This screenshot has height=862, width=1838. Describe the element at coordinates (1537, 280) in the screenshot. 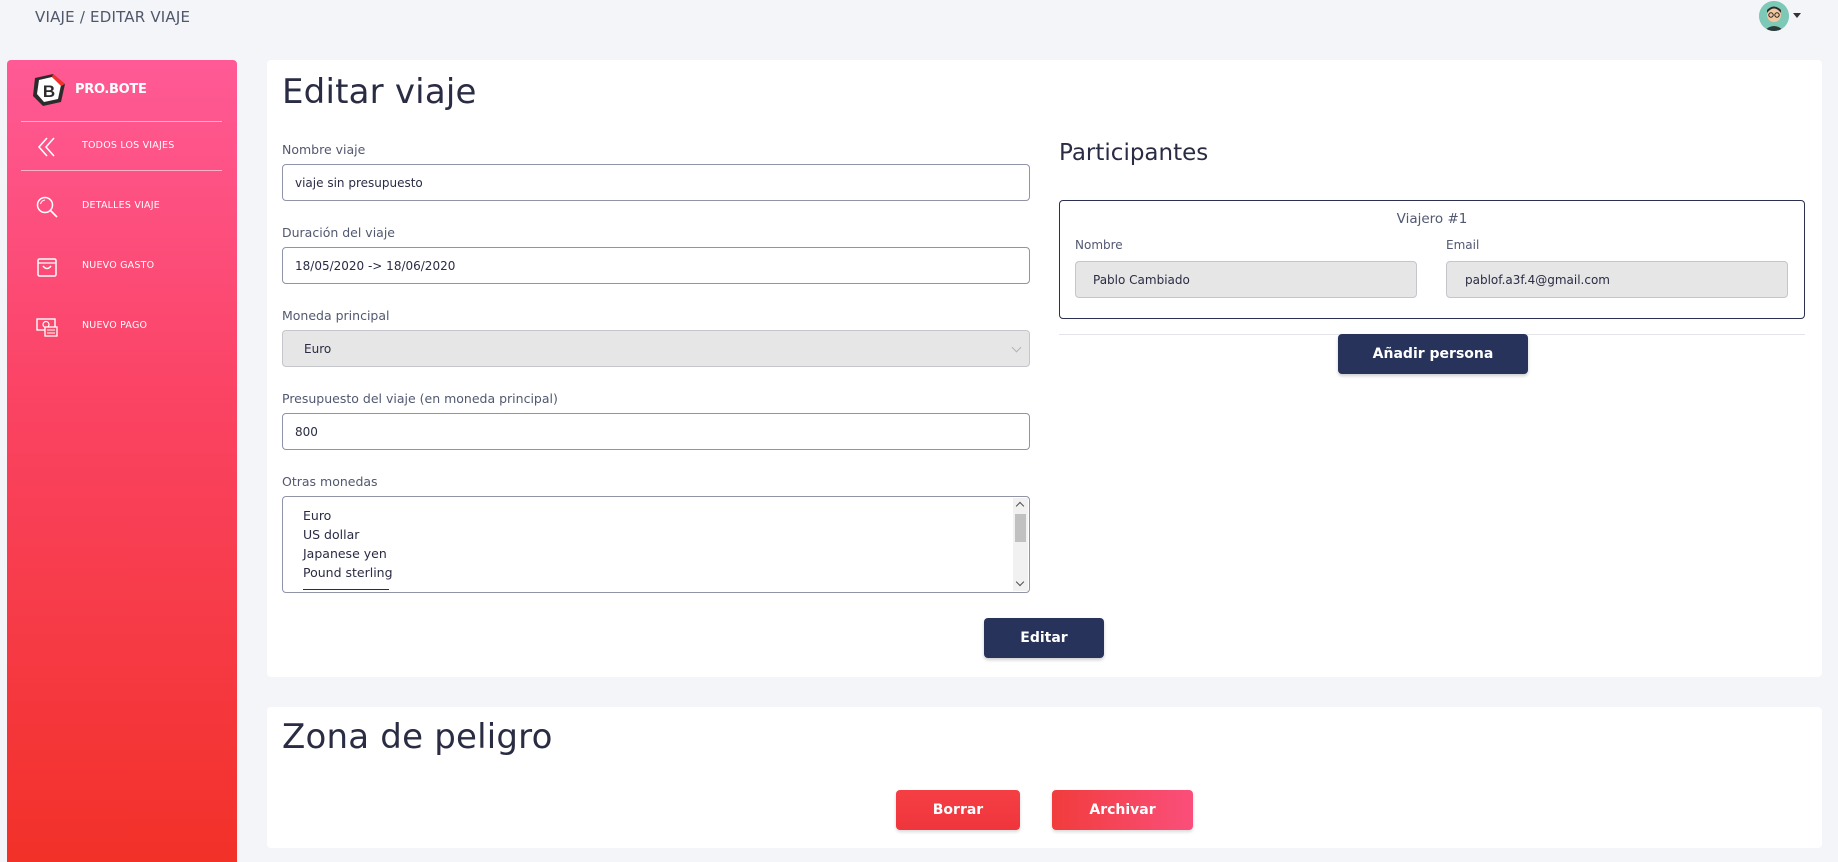

I see `traveler-email-value: pablof.a3f.4@gmail.com` at that location.